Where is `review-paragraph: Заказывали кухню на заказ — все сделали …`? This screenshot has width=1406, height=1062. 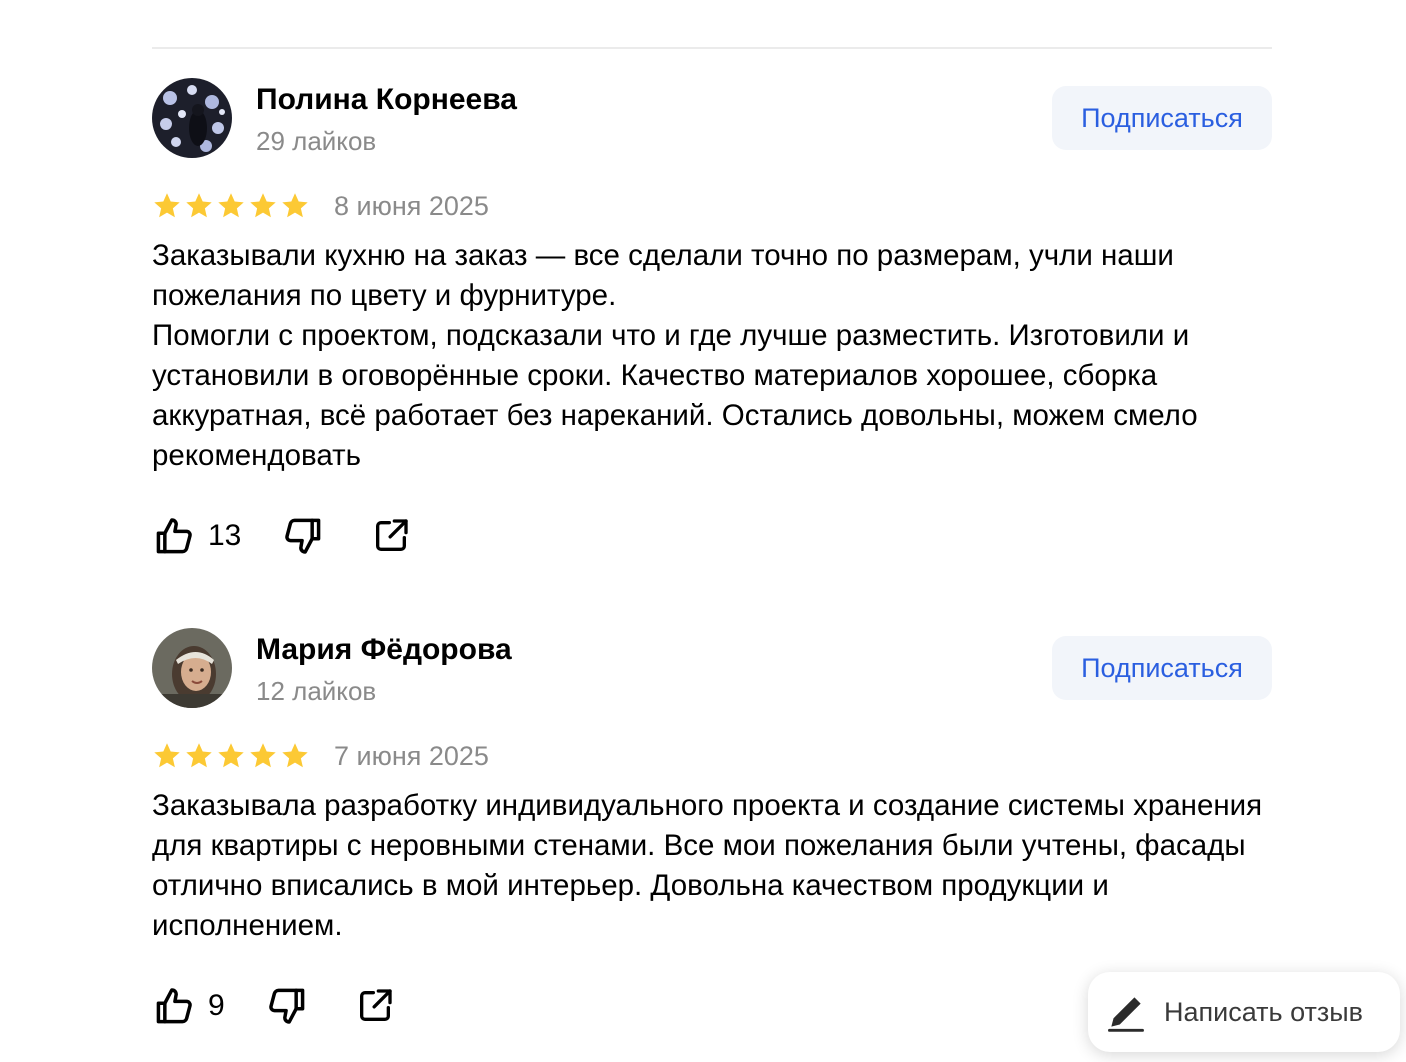 review-paragraph: Заказывали кухню на заказ — все сделали … is located at coordinates (663, 275).